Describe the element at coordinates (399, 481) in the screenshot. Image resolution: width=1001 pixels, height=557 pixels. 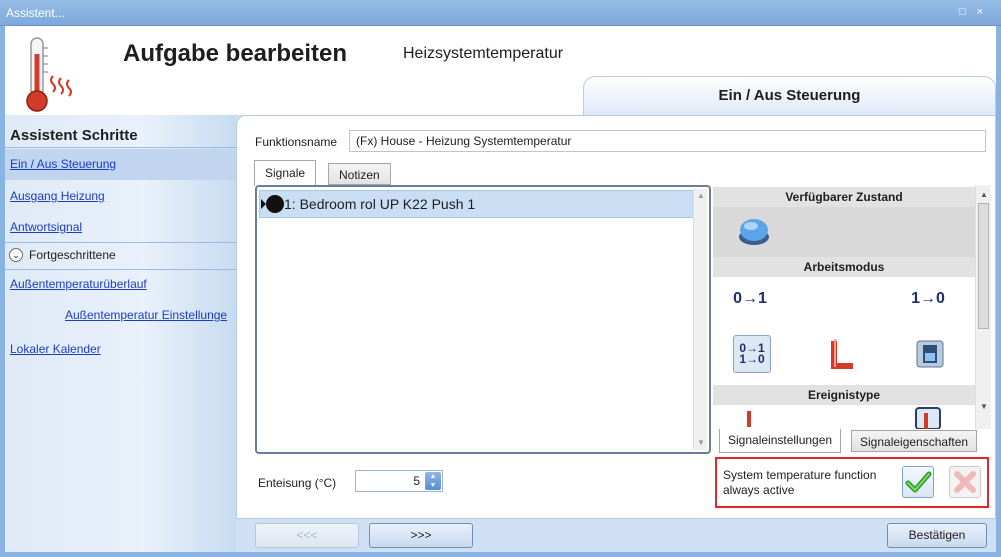
I see `enteisung-stepper: 5 ▲ ▼` at that location.